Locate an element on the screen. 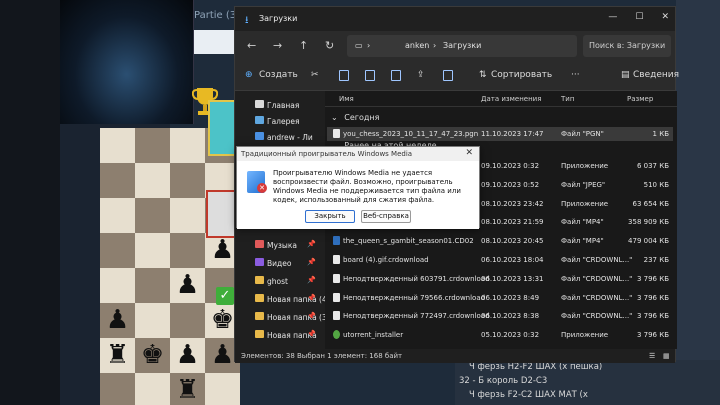 The width and height of the screenshot is (720, 405). sidebar-item-label: Музыка is located at coordinates (282, 245).